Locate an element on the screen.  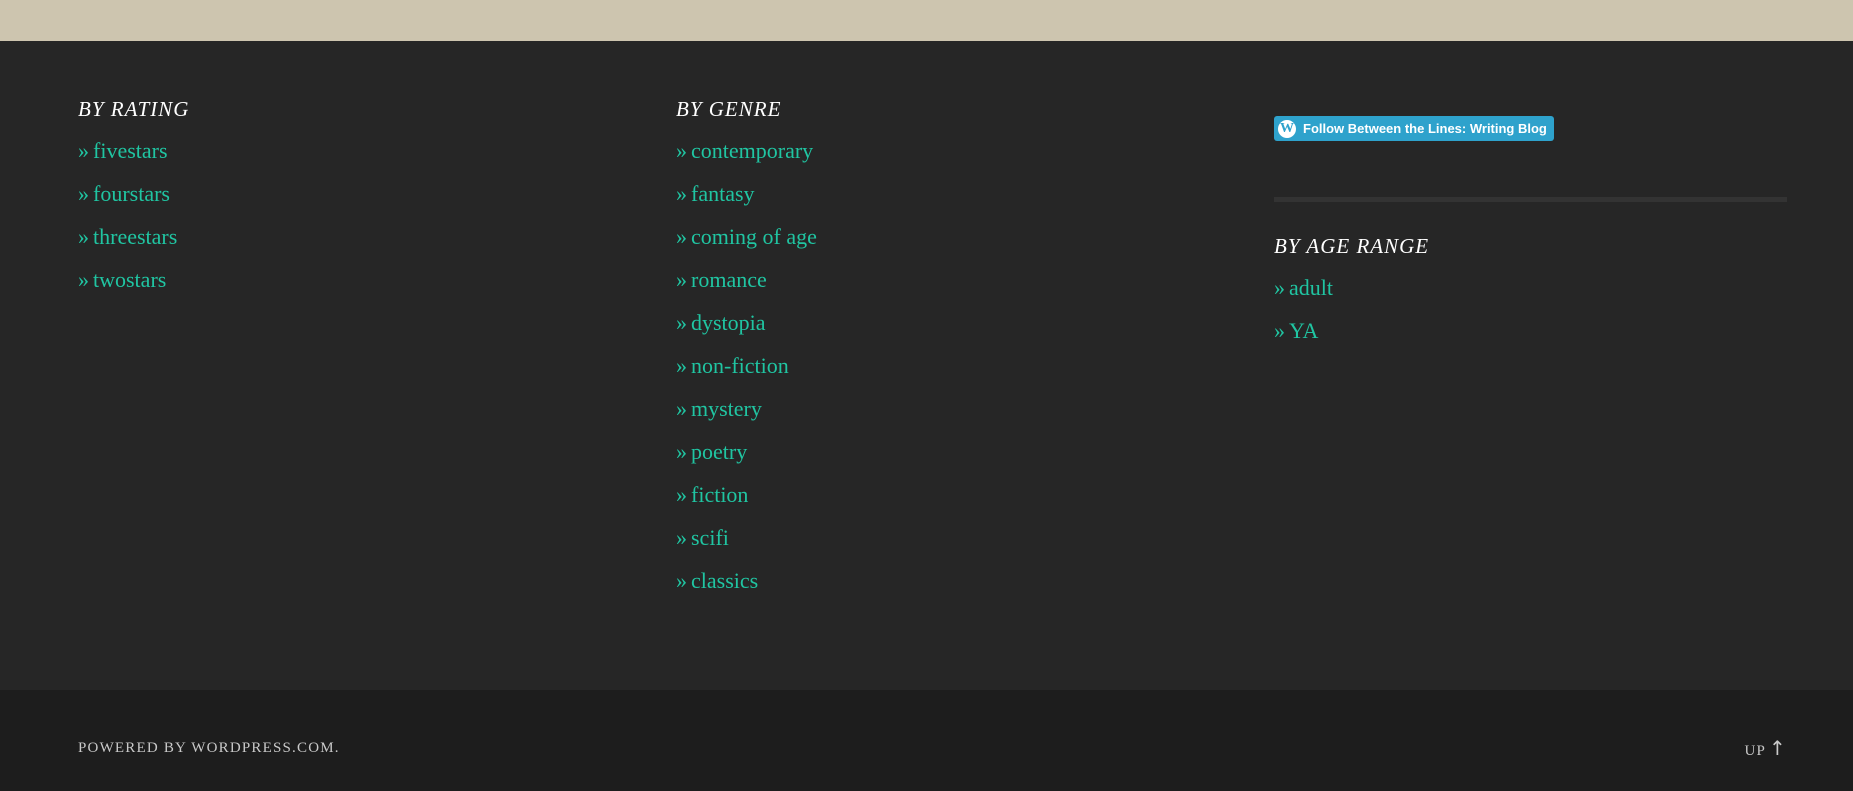
header-band is located at coordinates (926, 20).